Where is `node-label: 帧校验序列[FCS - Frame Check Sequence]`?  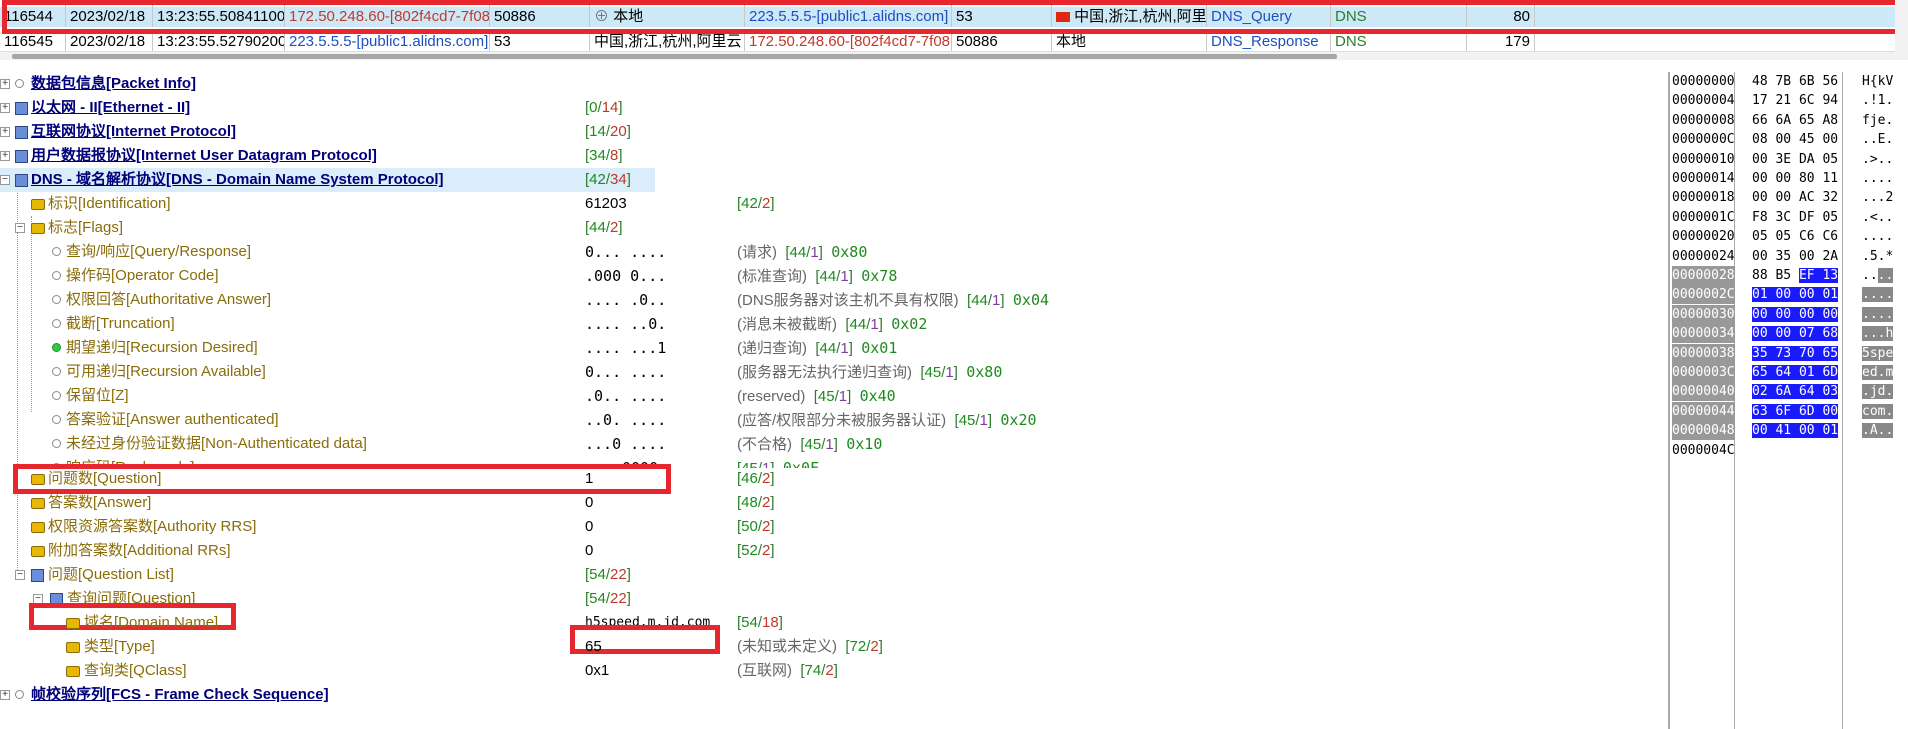
node-label: 帧校验序列[FCS - Frame Check Sequence] is located at coordinates (180, 694).